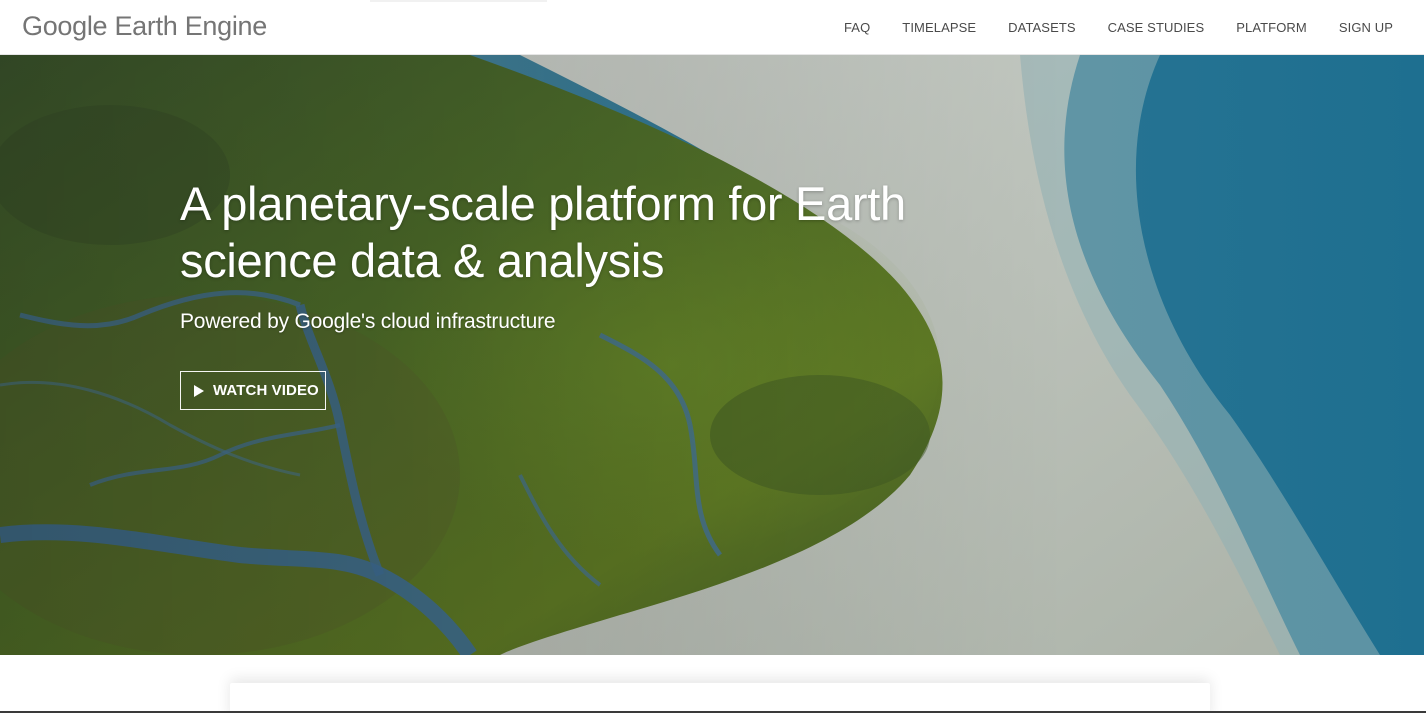 This screenshot has height=713, width=1426. I want to click on nav-datasets: DATASETS, so click(1042, 27).